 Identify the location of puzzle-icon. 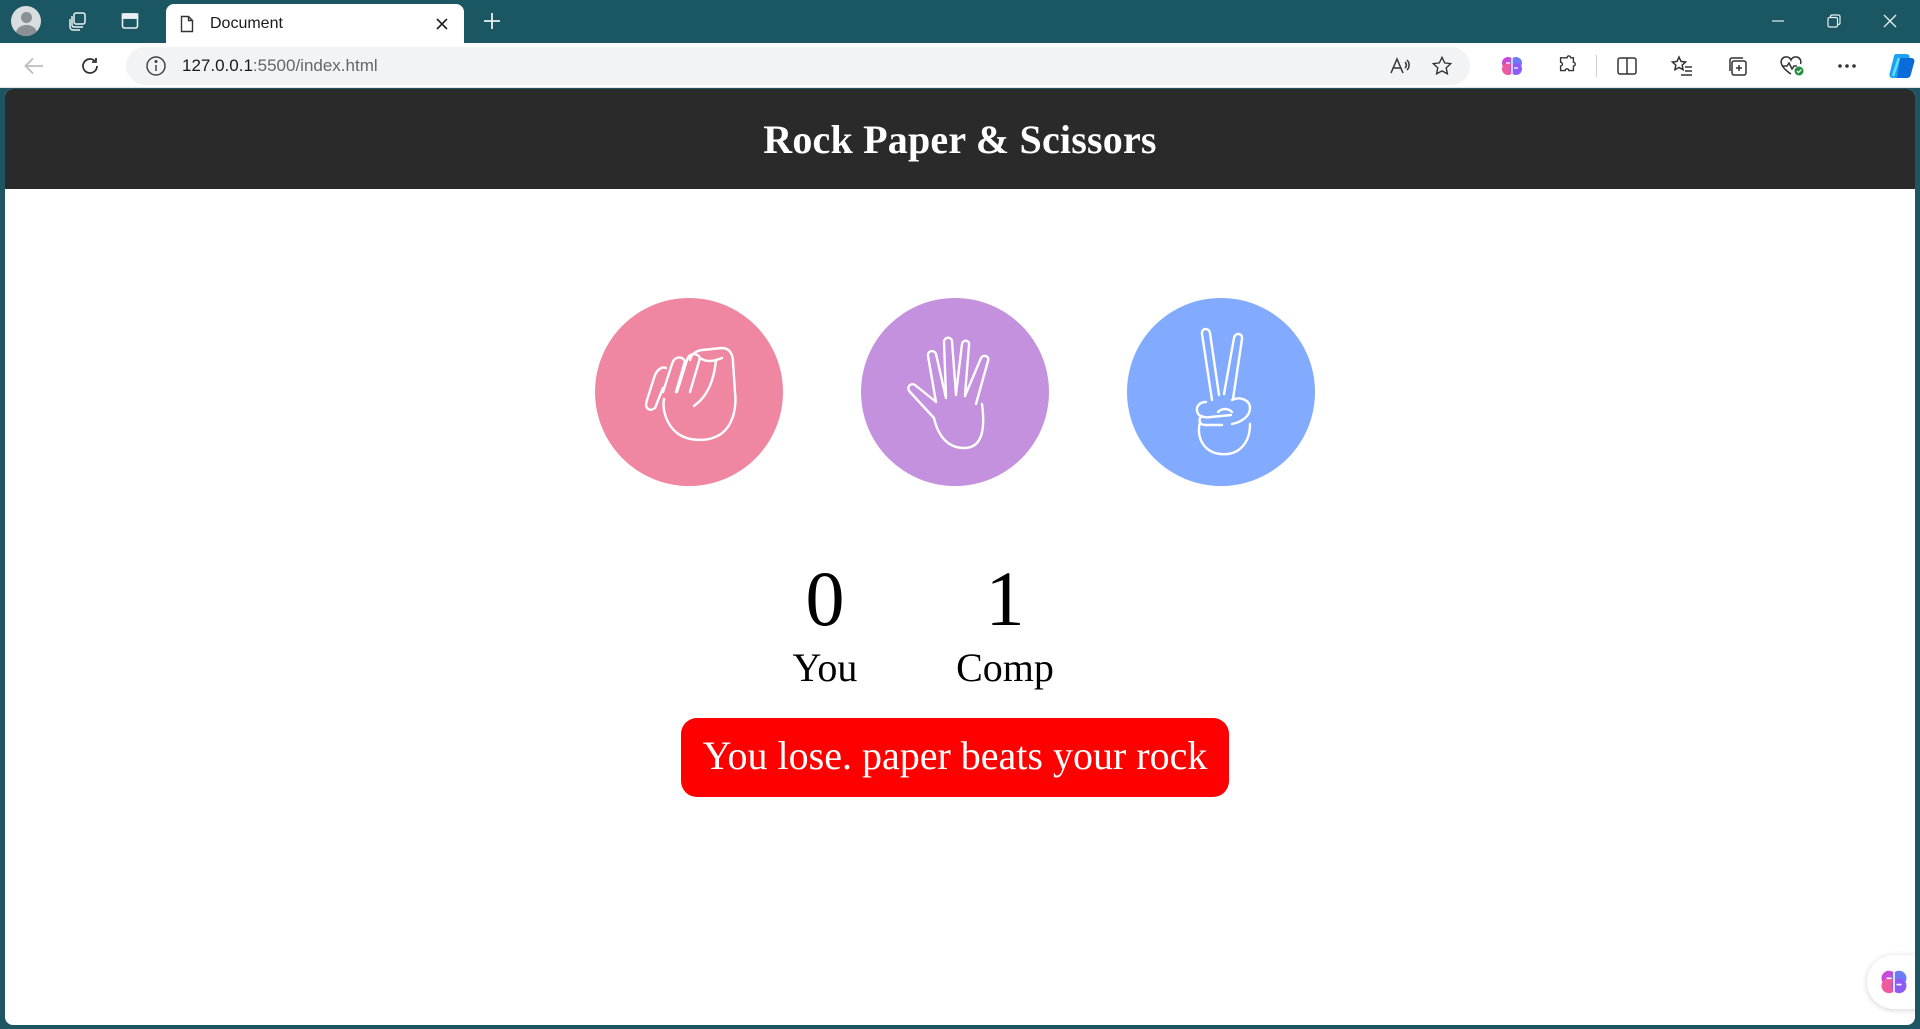
(1567, 63).